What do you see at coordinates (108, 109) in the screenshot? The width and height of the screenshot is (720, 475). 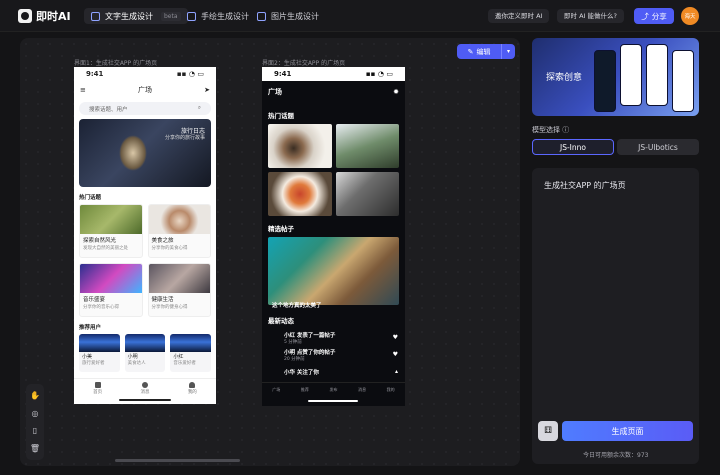 I see `search-placeholder: 搜索话题、用户` at bounding box center [108, 109].